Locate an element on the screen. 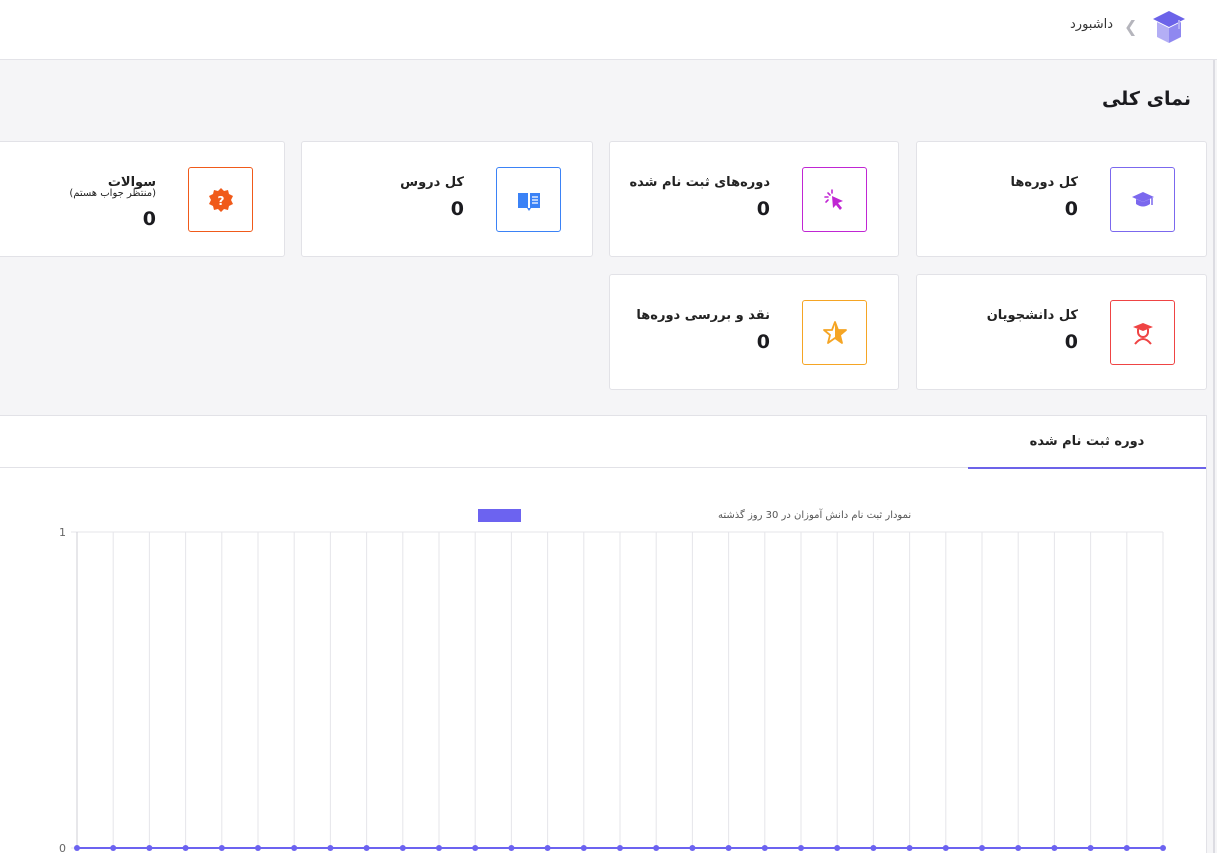  card-label: دوره‌های ثبت نام شده is located at coordinates (699, 182).